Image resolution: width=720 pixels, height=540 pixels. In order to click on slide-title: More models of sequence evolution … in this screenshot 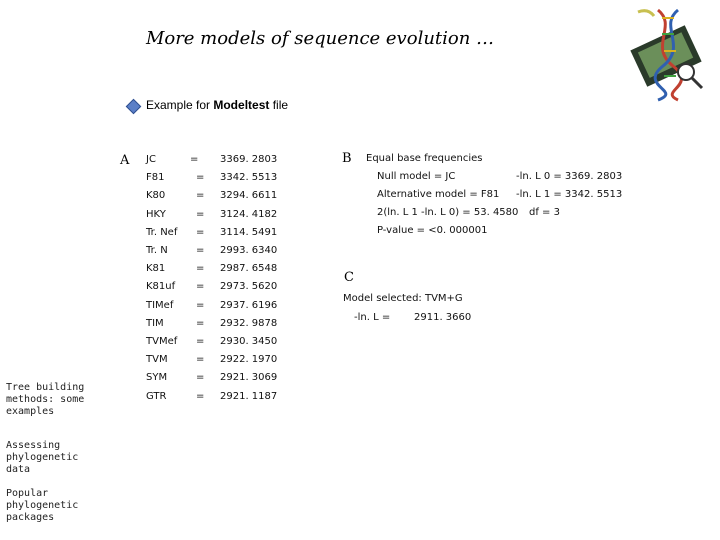, I will do `click(320, 38)`.